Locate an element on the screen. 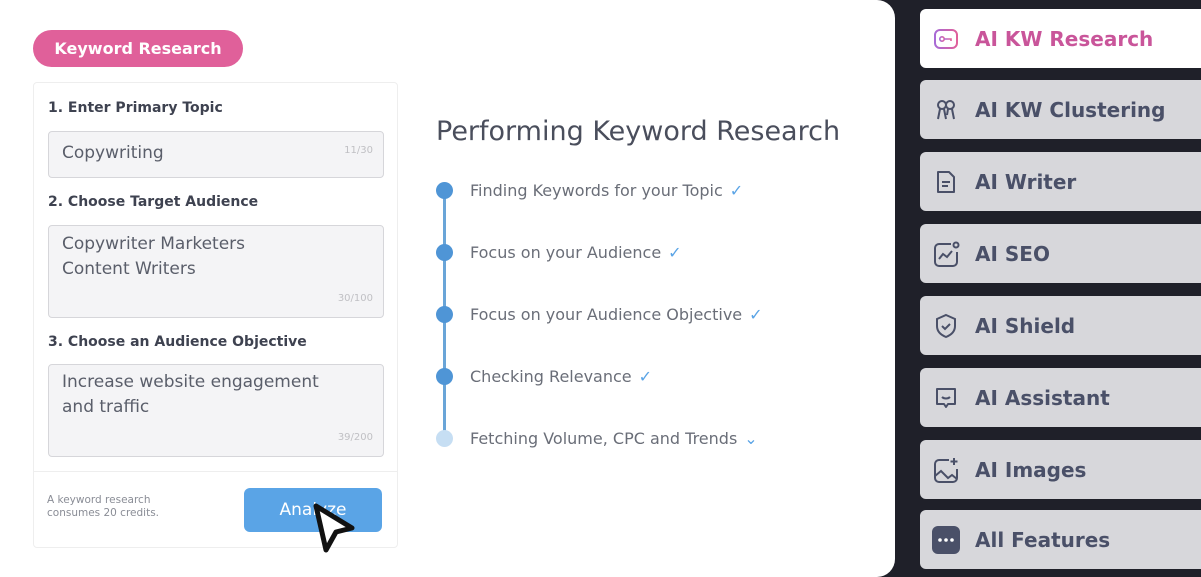  keyword-research-badge: Keyword Research is located at coordinates (138, 48).